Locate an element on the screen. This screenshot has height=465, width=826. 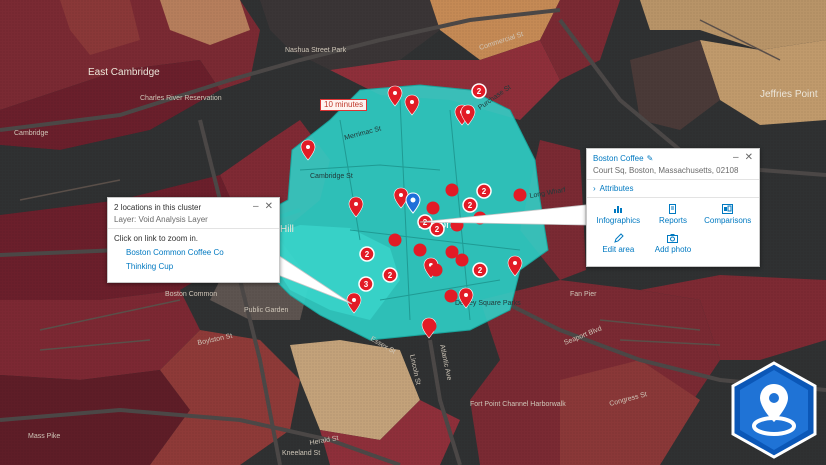
feature-popup-title-wrap: Boston Coffee ✎ is located at coordinates (623, 158).